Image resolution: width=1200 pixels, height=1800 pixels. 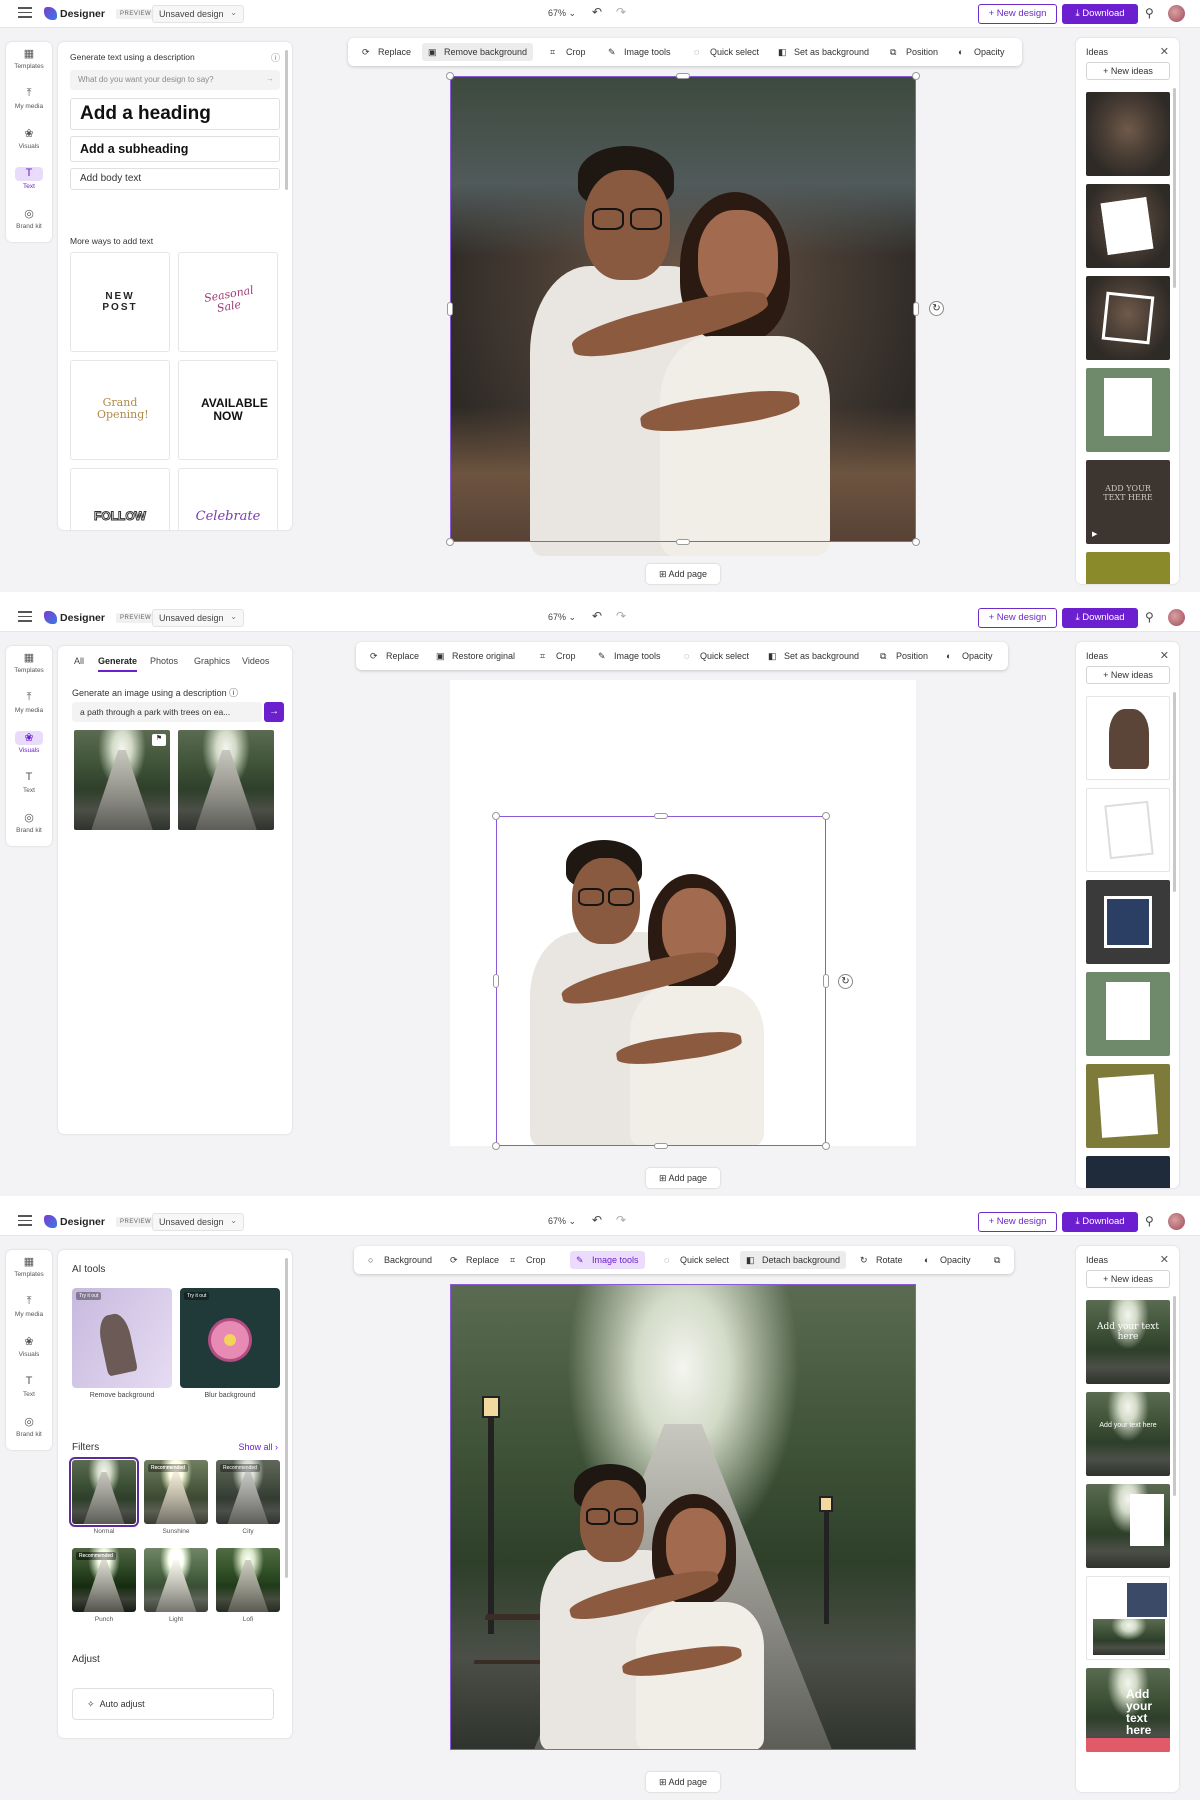 I want to click on filter-normal, so click(x=104, y=1492).